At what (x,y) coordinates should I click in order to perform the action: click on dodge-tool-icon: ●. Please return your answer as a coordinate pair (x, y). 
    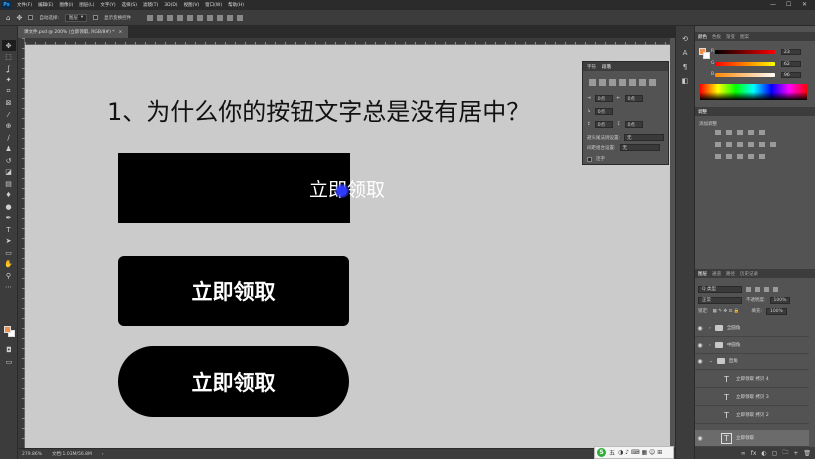
    Looking at the image, I should click on (9, 206).